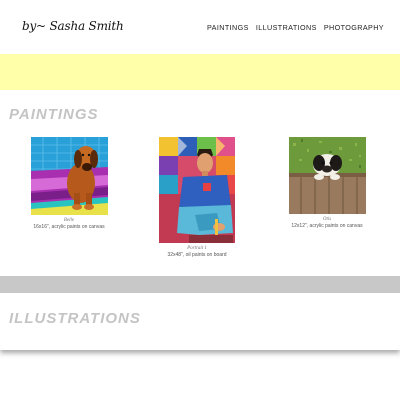 Image resolution: width=400 pixels, height=400 pixels. What do you see at coordinates (327, 219) in the screenshot?
I see `artwork-title: Otis` at bounding box center [327, 219].